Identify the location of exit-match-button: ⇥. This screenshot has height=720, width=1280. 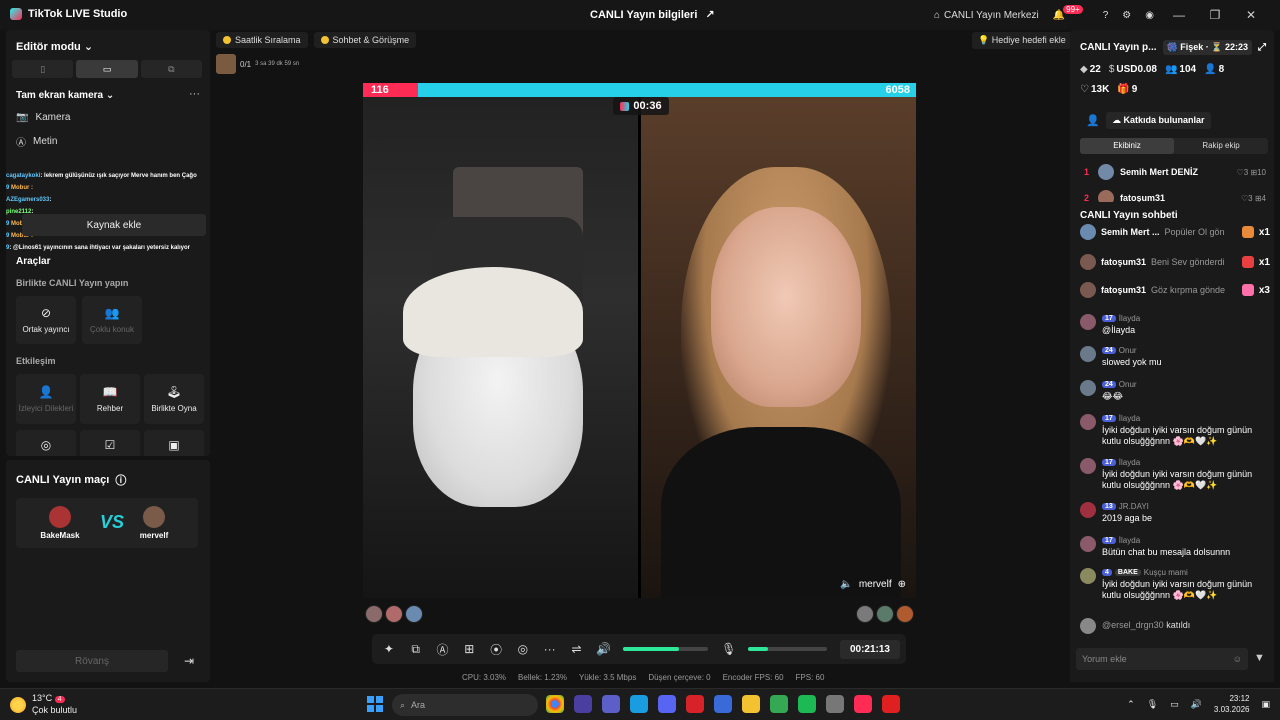
(189, 661).